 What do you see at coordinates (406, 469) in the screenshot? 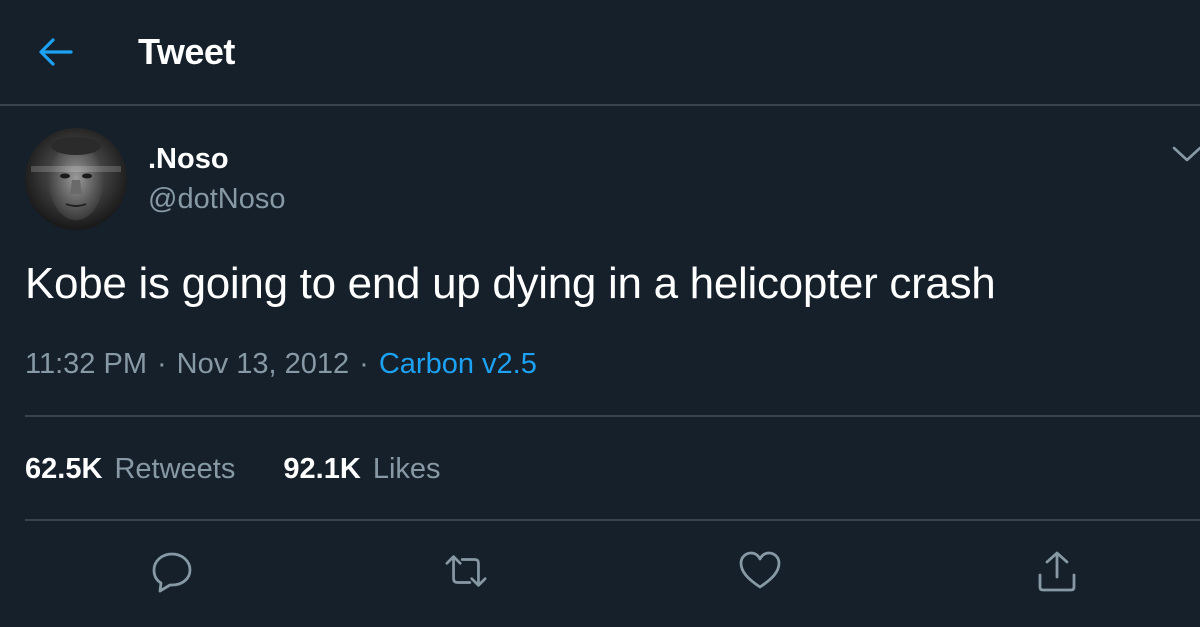
I see `likes-label: Likes` at bounding box center [406, 469].